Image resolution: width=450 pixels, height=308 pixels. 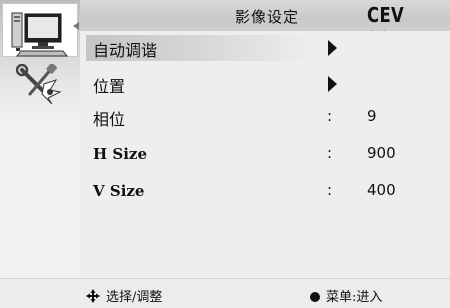 What do you see at coordinates (267, 17) in the screenshot?
I see `menu-title: 影像设定` at bounding box center [267, 17].